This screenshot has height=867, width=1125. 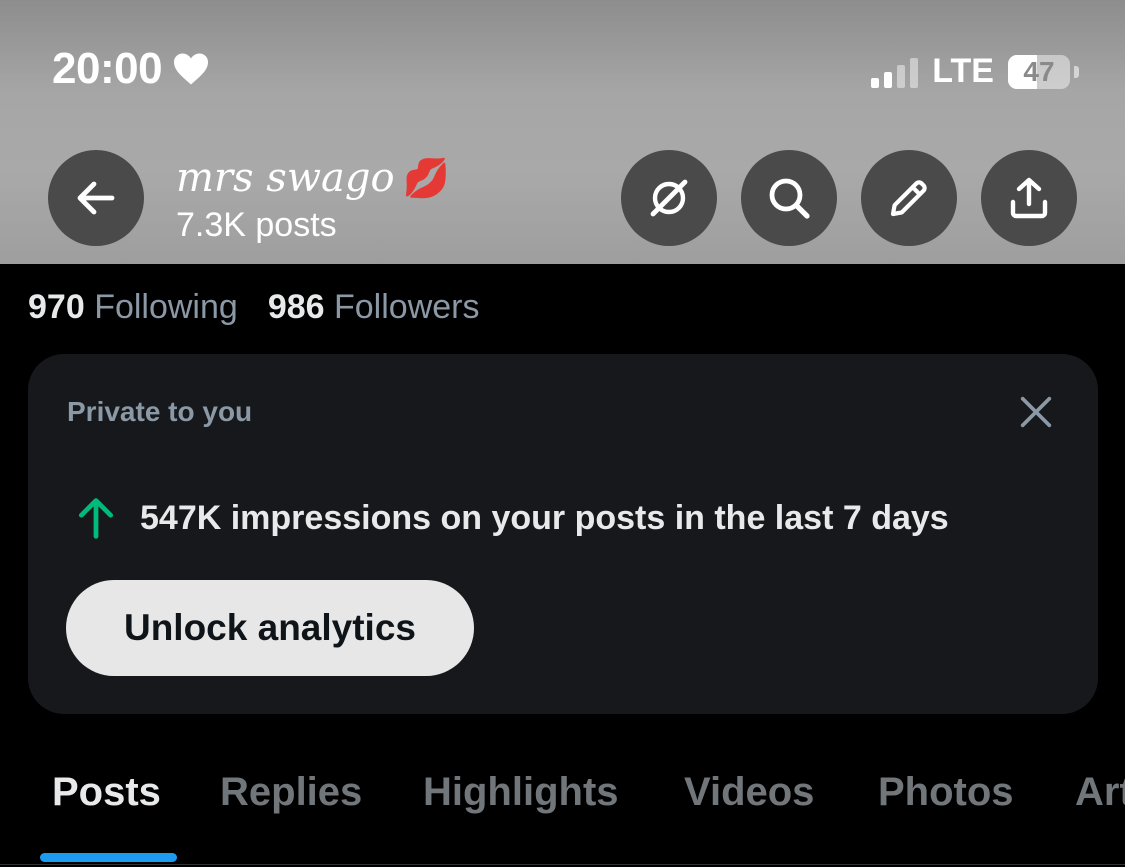 I want to click on signal-strength-icon, so click(x=895, y=72).